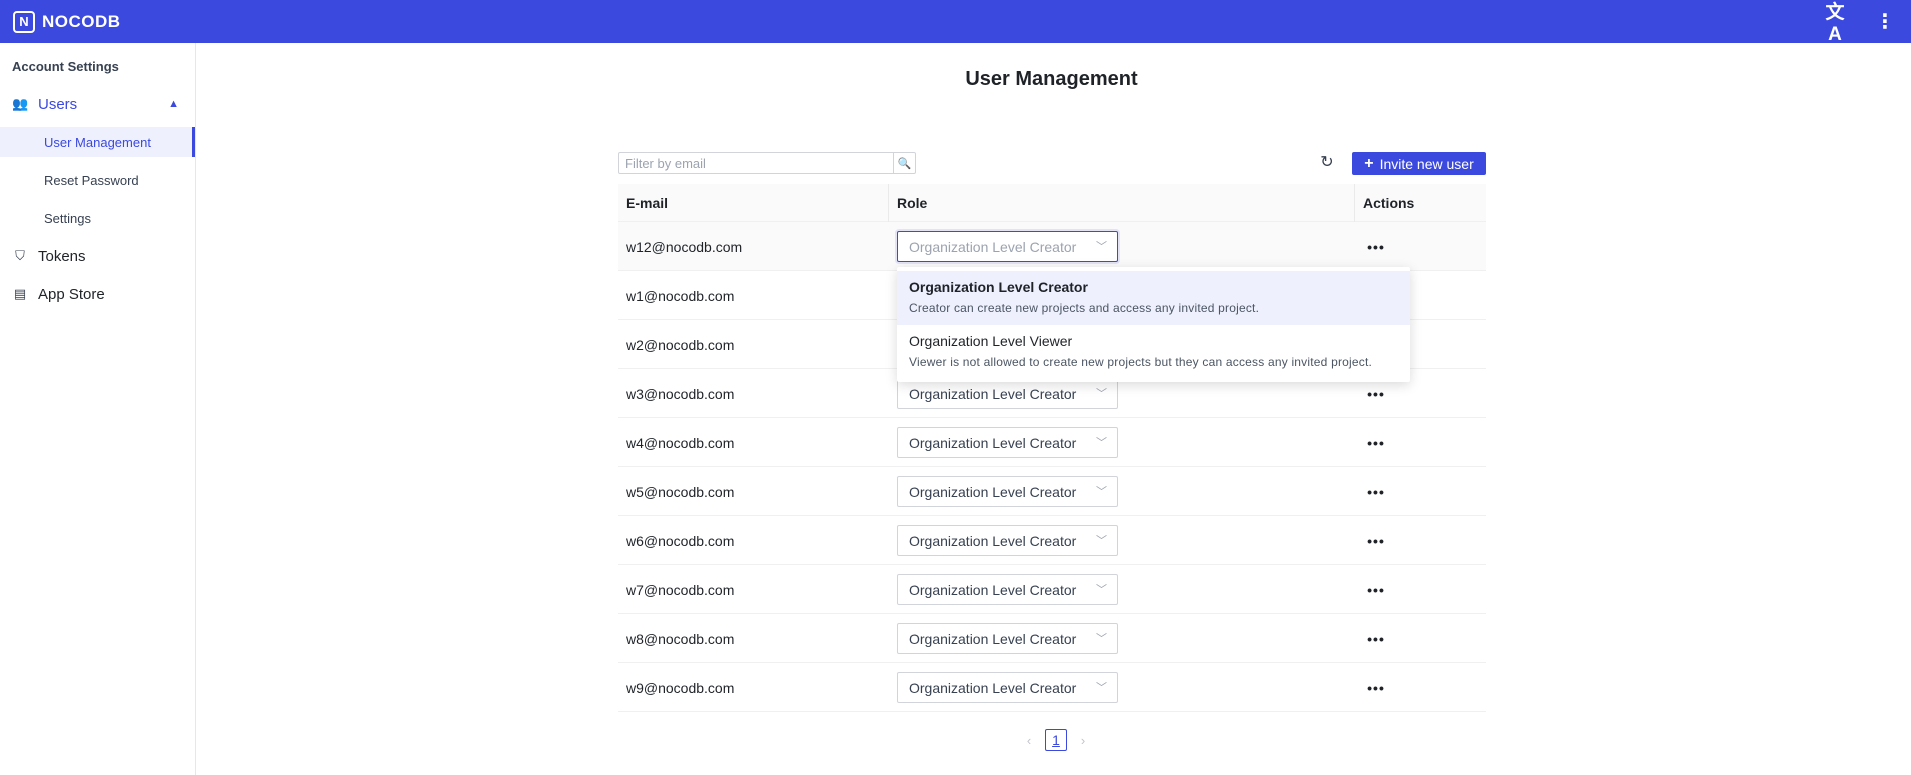 This screenshot has height=775, width=1911. I want to click on page-title: User Management, so click(1051, 79).